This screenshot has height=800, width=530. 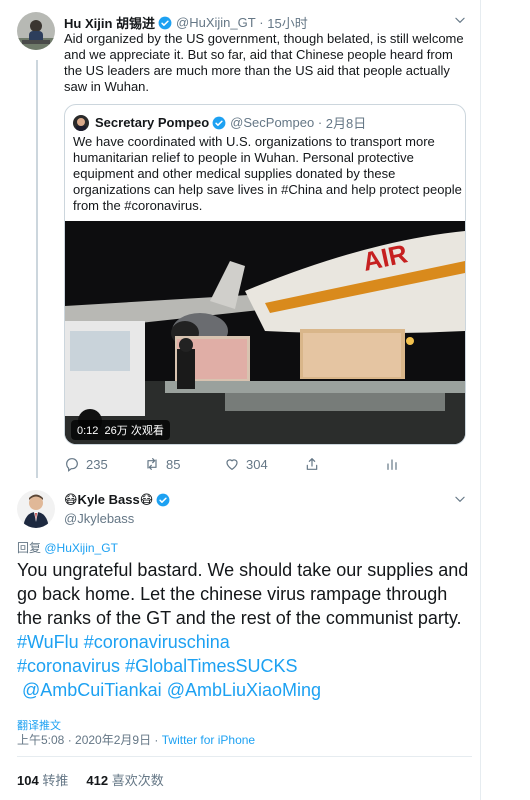 I want to click on retweets-count: 104, so click(x=28, y=780).